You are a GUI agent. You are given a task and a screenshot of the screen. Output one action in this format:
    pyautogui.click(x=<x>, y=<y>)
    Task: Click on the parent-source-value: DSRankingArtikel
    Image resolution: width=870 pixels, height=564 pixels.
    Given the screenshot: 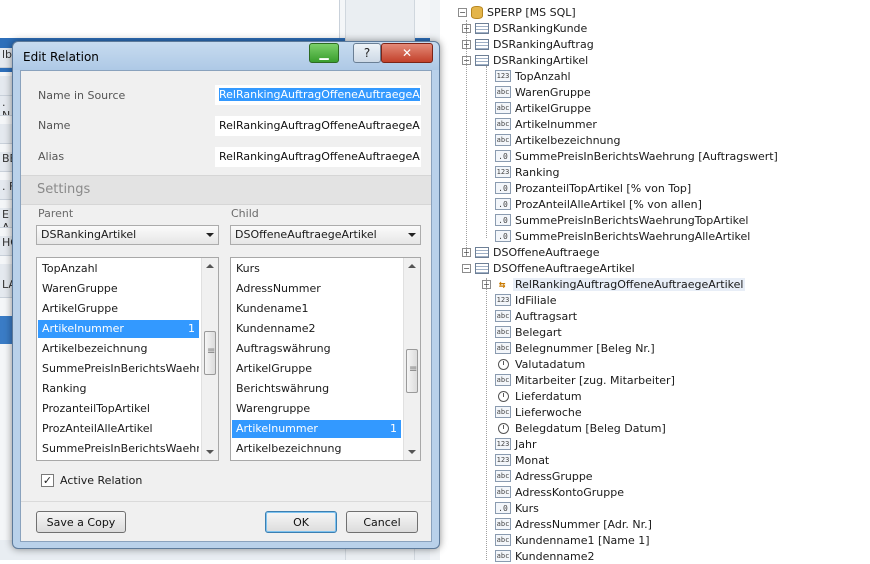 What is the action you would take?
    pyautogui.click(x=89, y=234)
    